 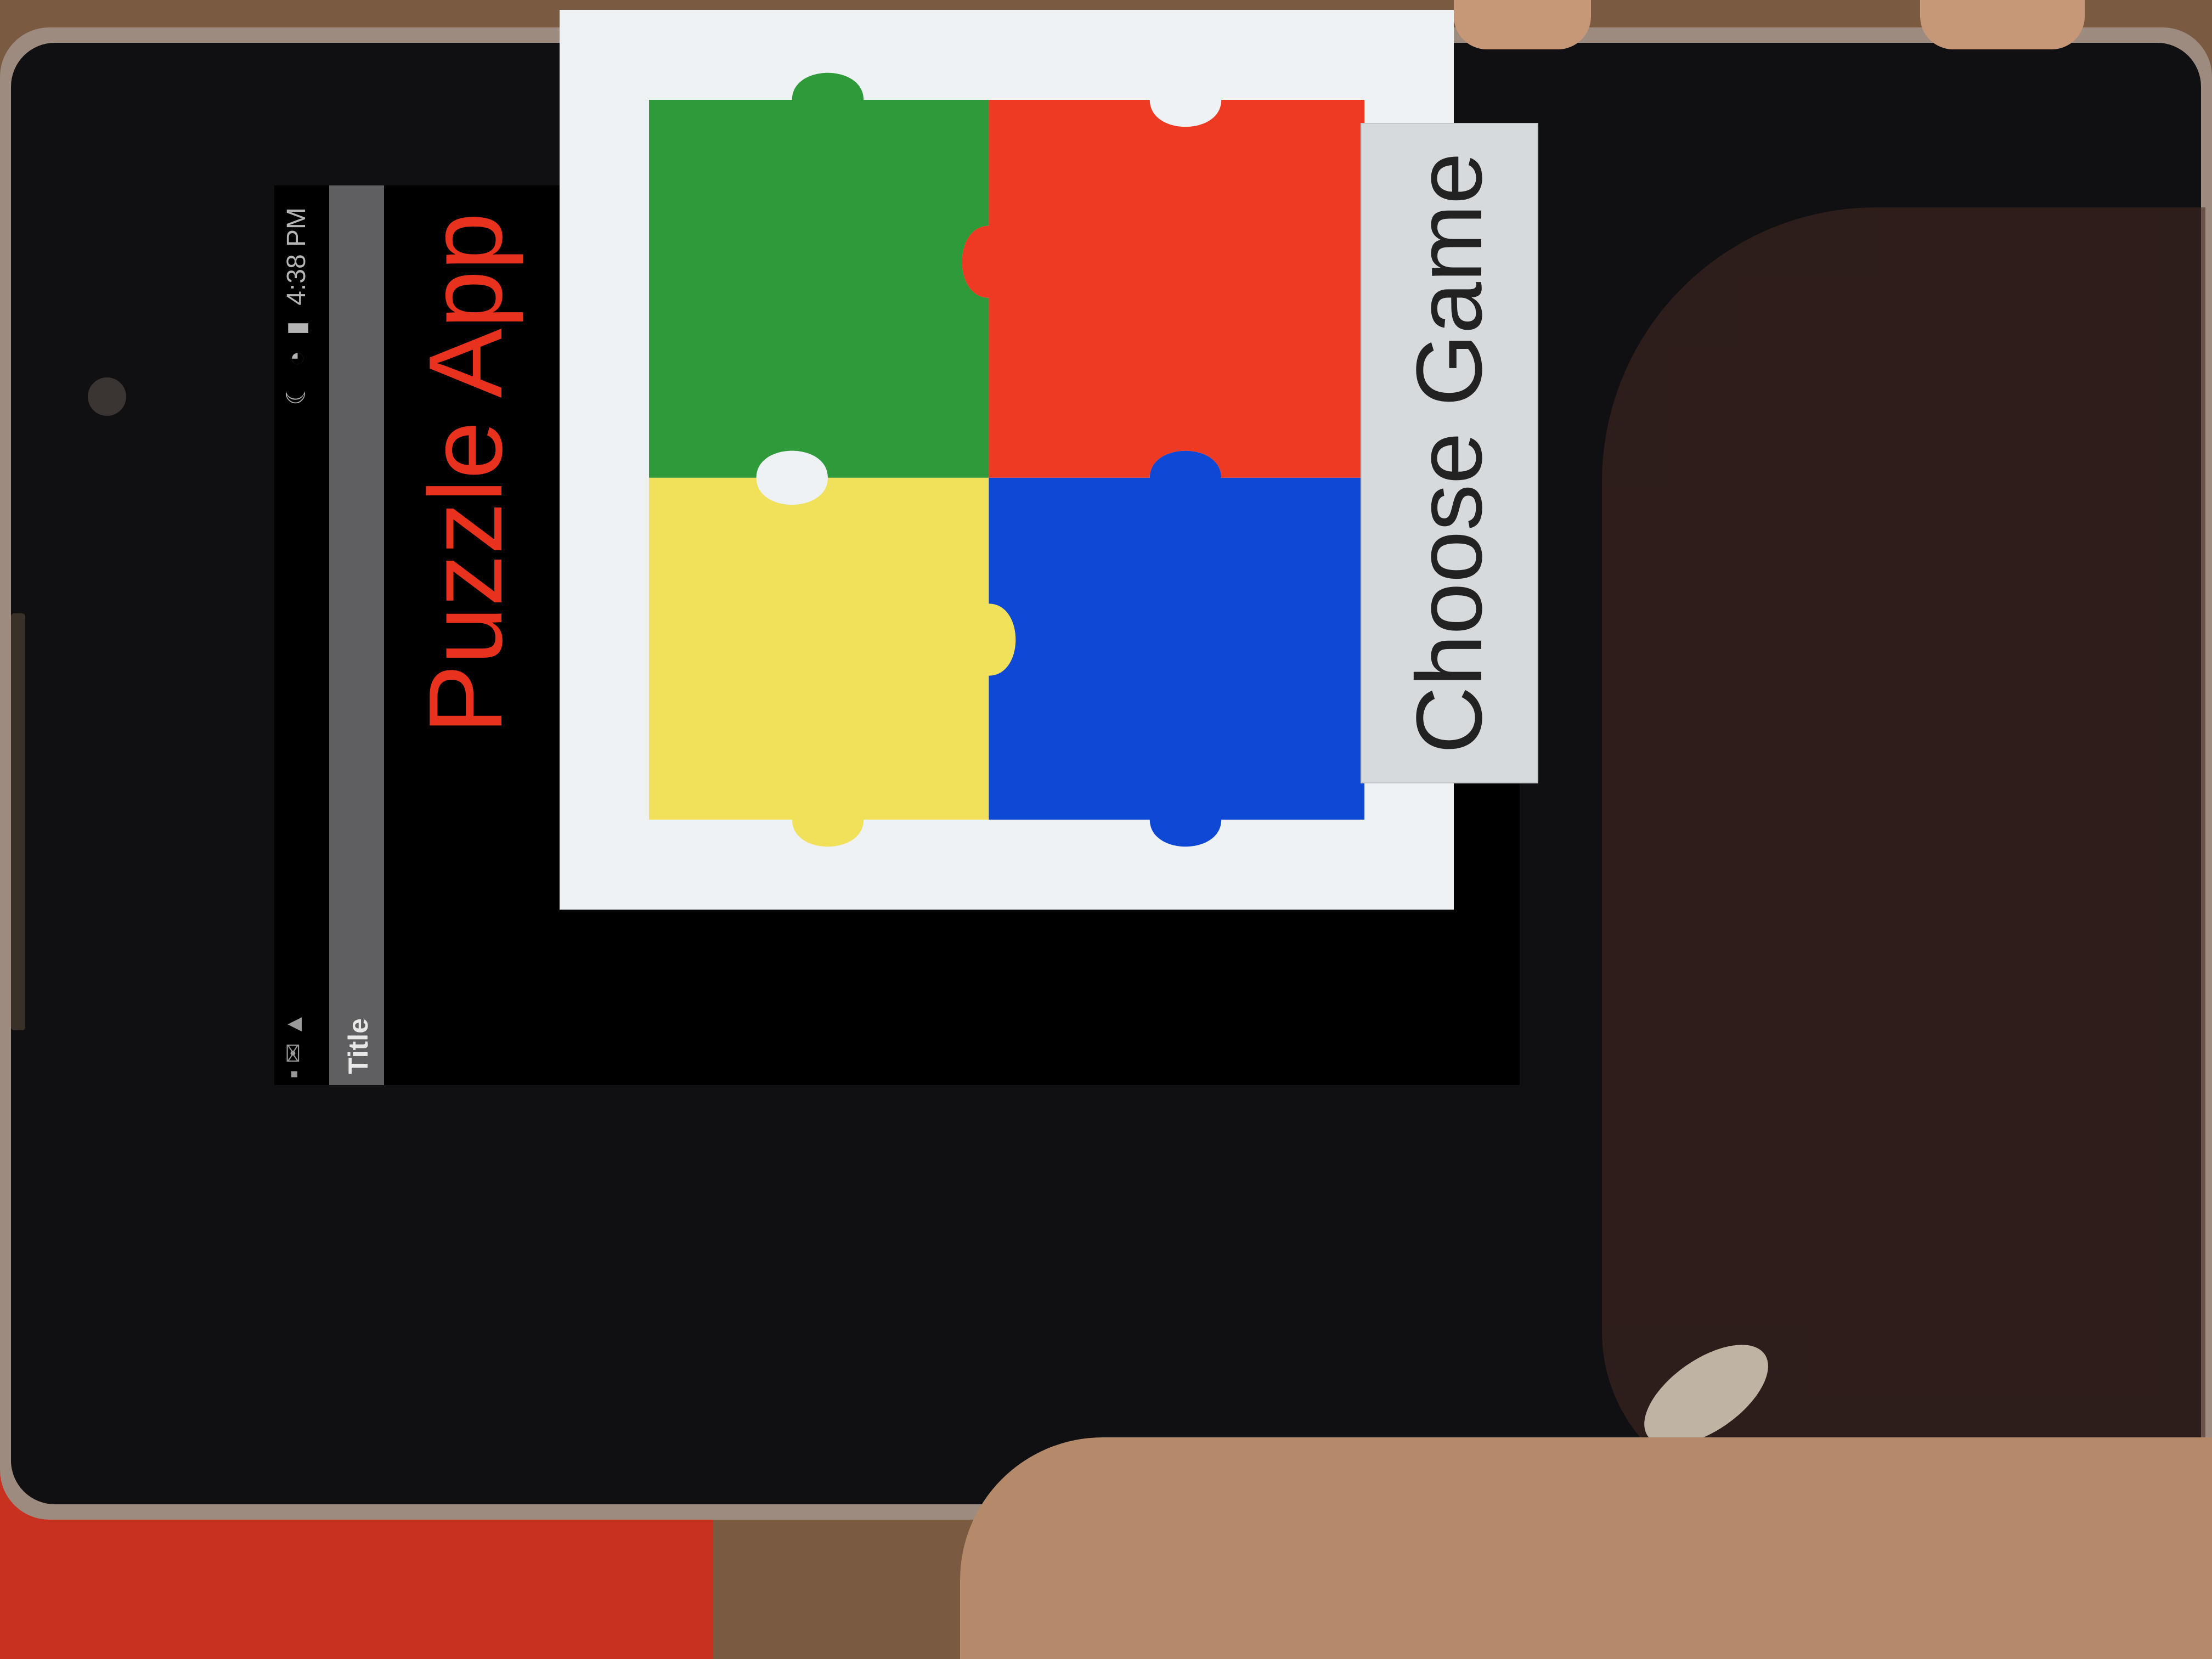 I want to click on notification-icon: ▪, so click(x=294, y=1074).